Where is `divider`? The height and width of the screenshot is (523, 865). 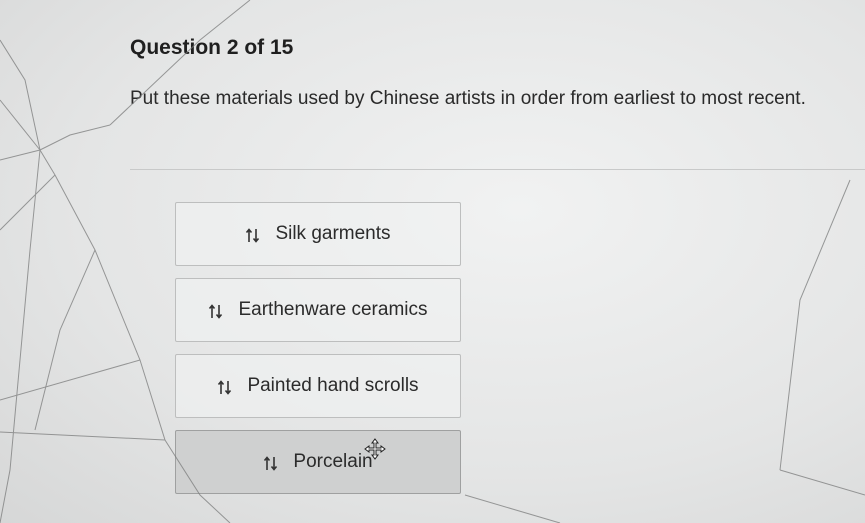
divider is located at coordinates (497, 169).